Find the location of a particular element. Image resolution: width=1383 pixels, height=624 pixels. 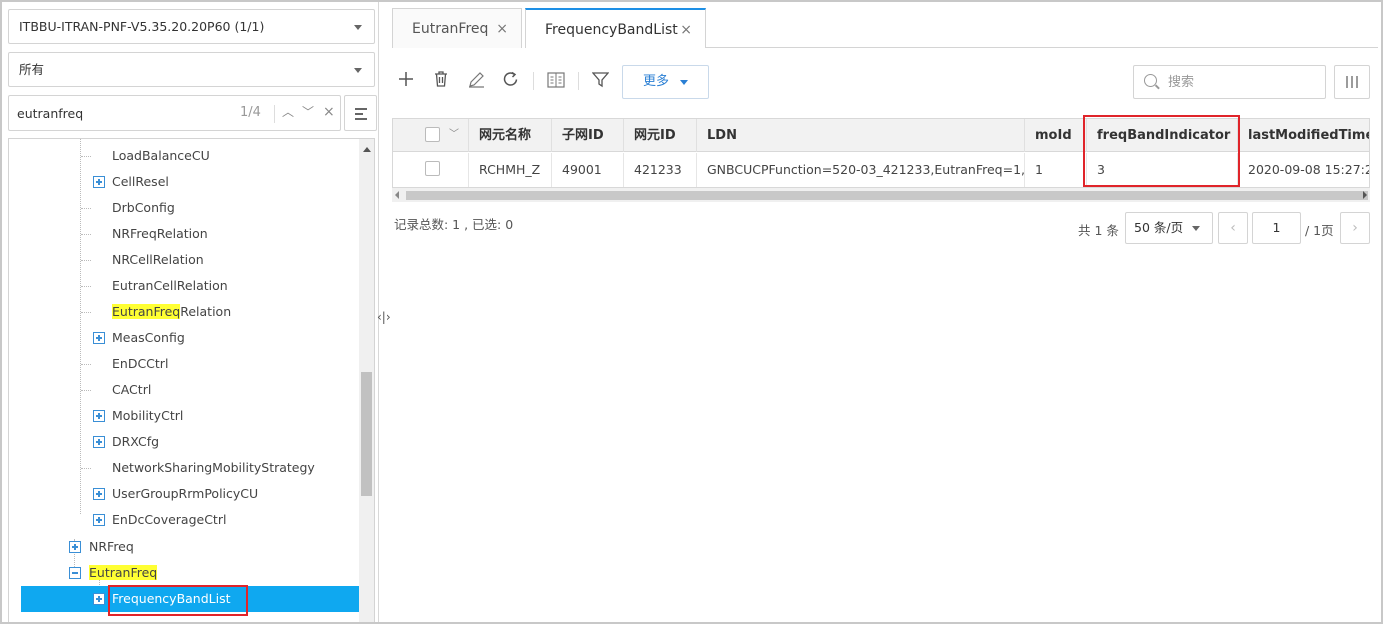

refresh-icon is located at coordinates (510, 79).